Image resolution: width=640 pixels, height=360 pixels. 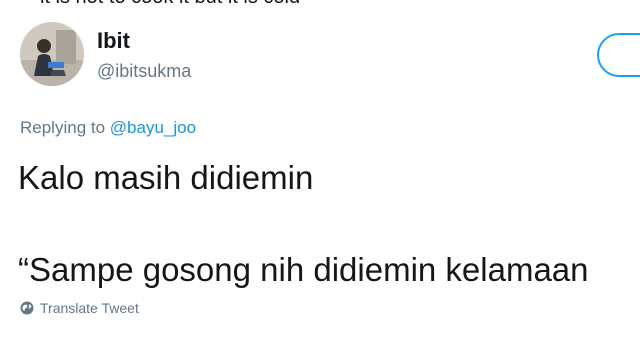 What do you see at coordinates (63, 127) in the screenshot?
I see `replying-to-label: Replying to` at bounding box center [63, 127].